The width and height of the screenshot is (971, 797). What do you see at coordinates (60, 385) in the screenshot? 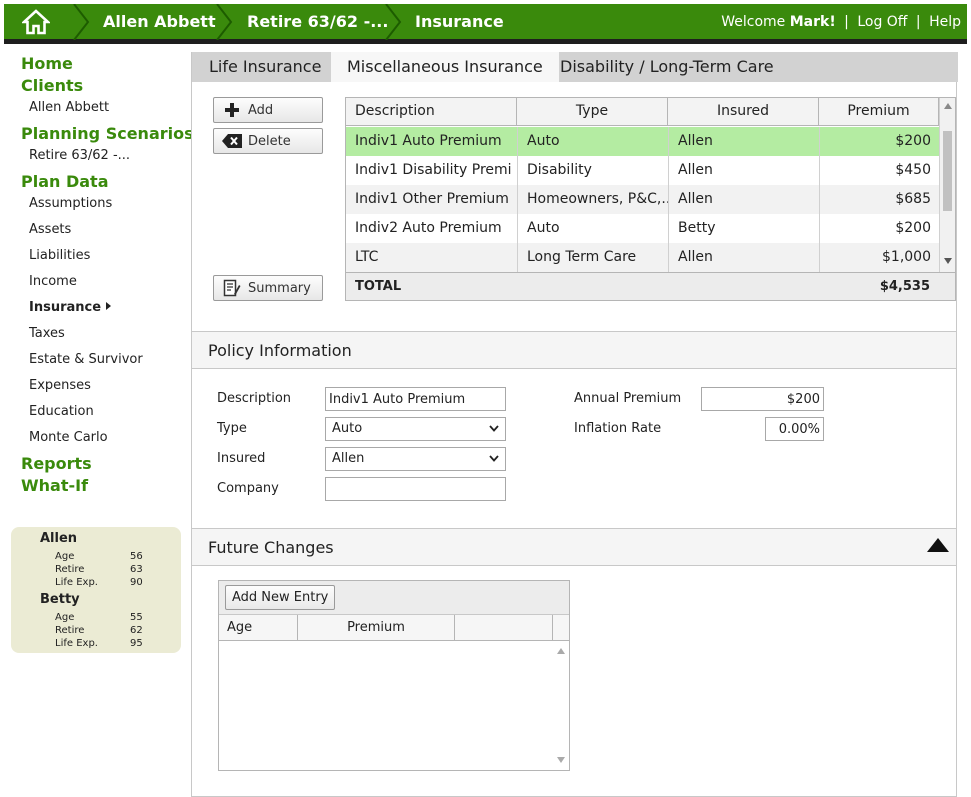
I see `sidebar-item-expenses: Expenses` at bounding box center [60, 385].